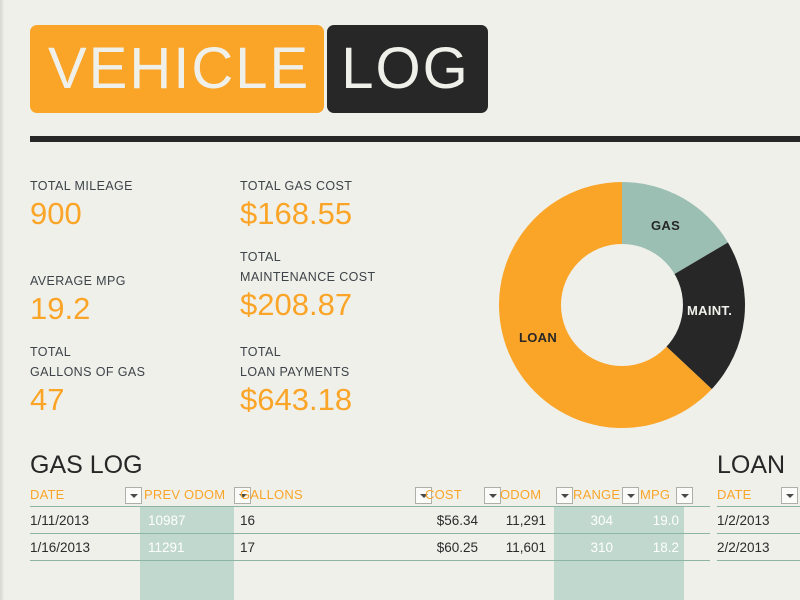 The height and width of the screenshot is (600, 800). I want to click on title-log-text: LOG, so click(405, 68).